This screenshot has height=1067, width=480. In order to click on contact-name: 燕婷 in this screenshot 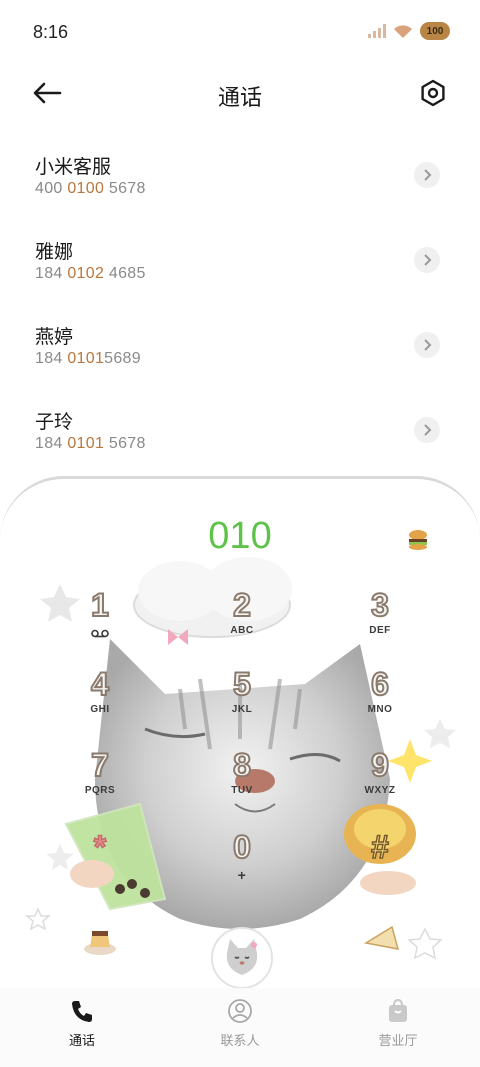, I will do `click(54, 337)`.